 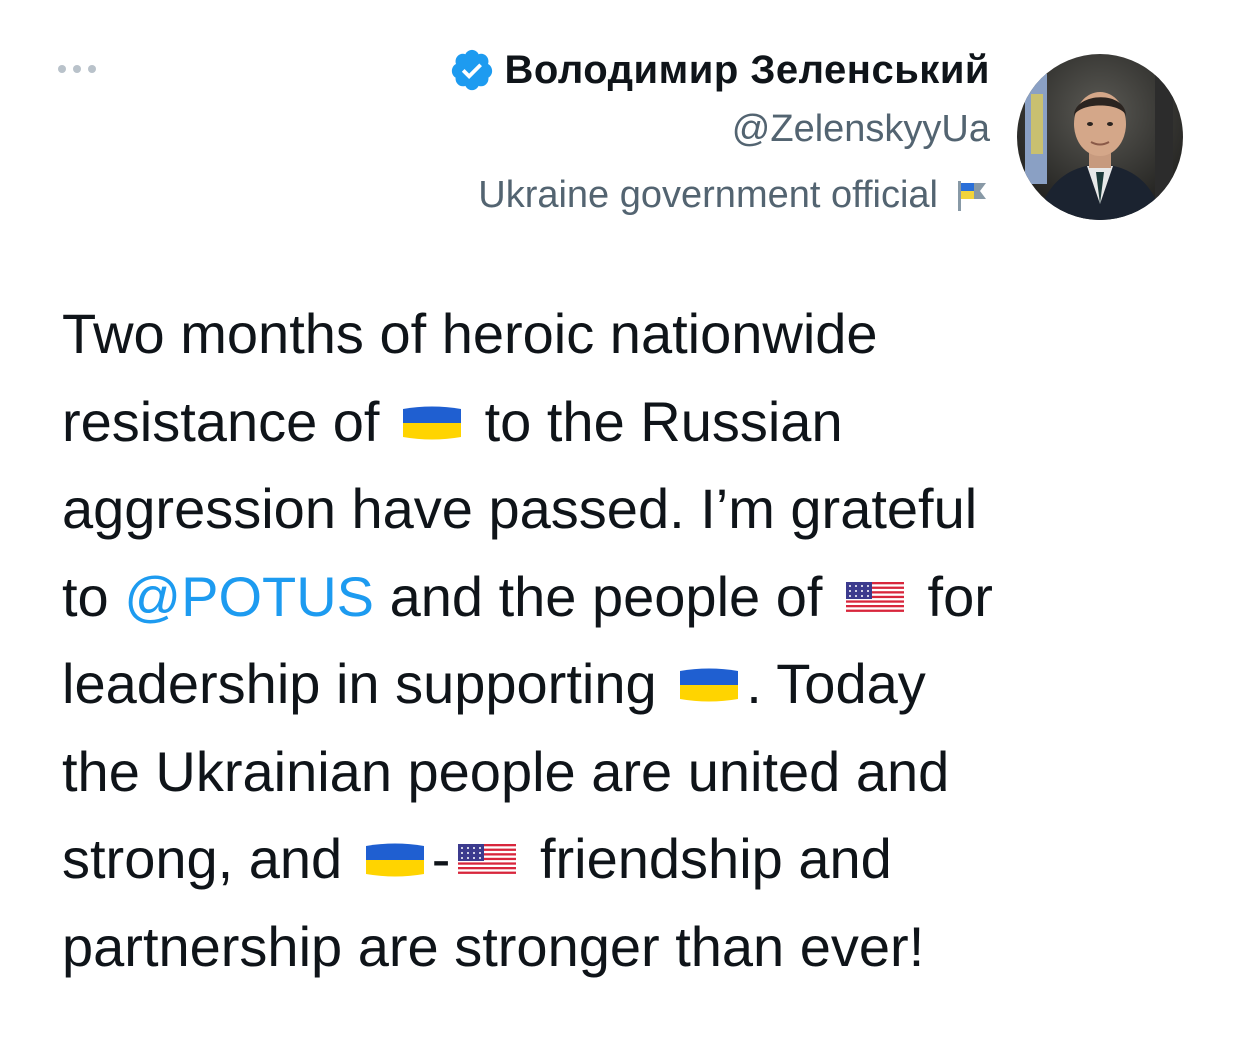 I want to click on more-options-button, so click(x=88, y=69).